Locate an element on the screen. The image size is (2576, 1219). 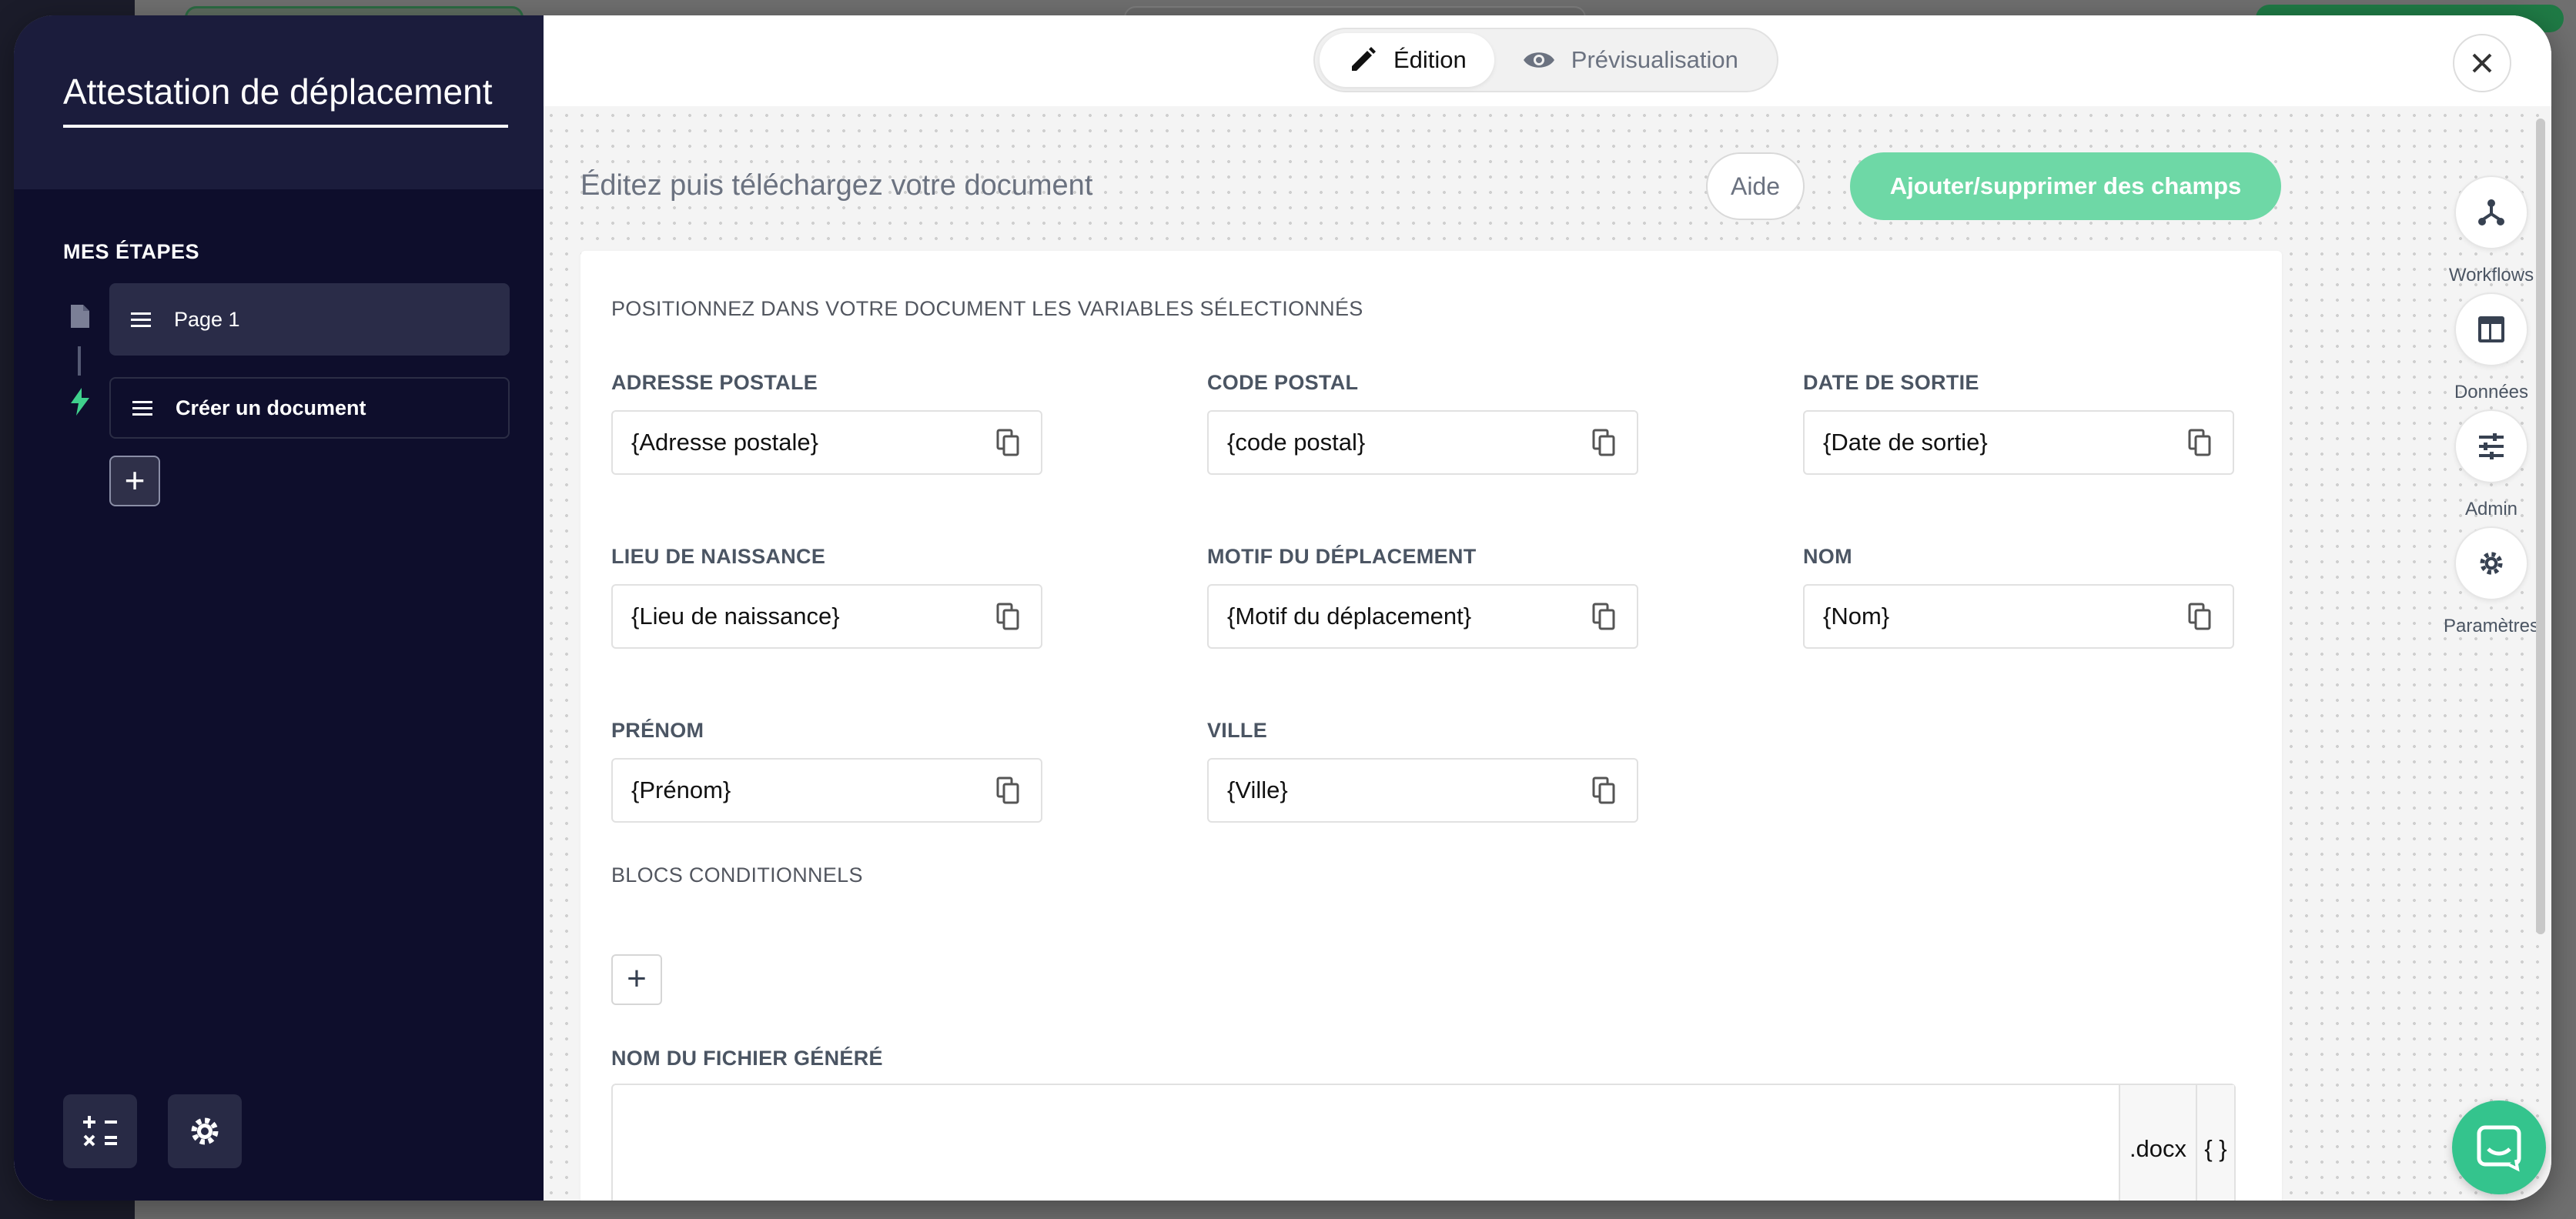
rail-label: Admin is located at coordinates (2491, 509).